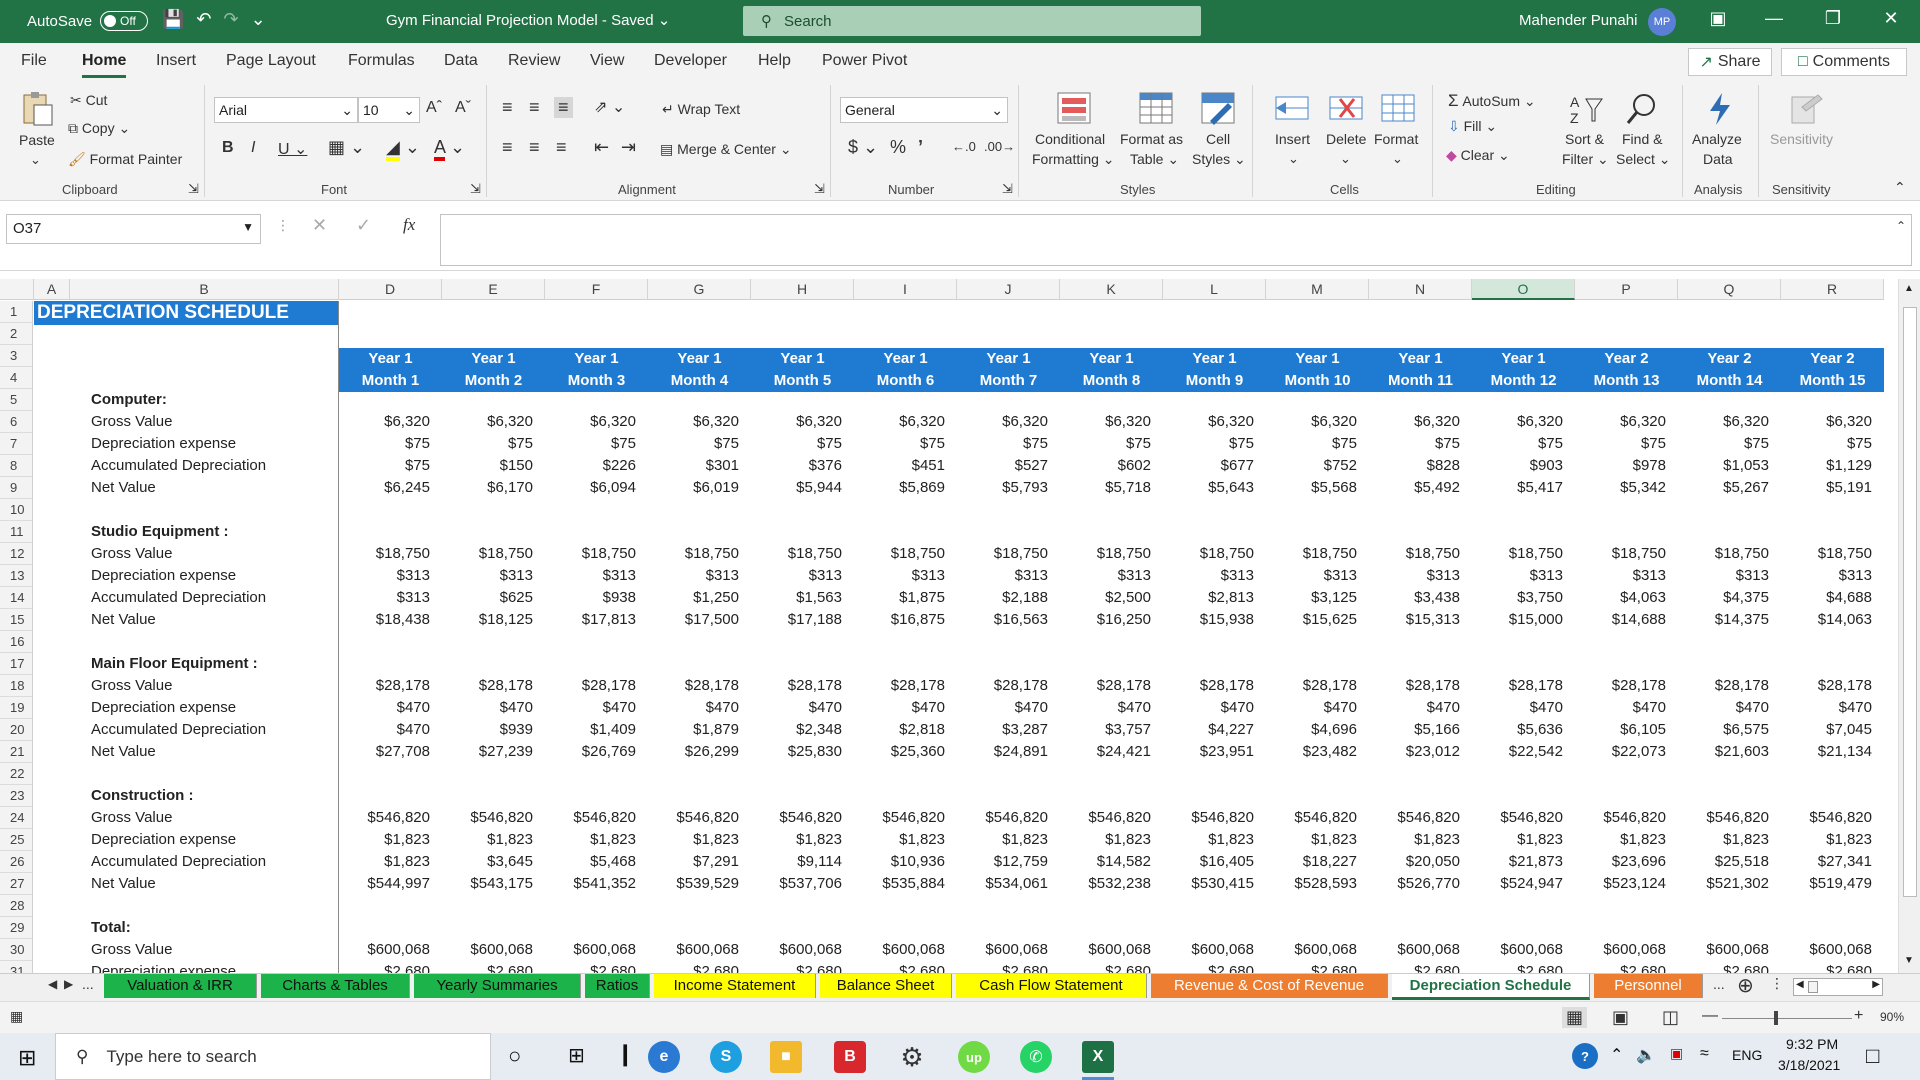 The height and width of the screenshot is (1080, 1920). What do you see at coordinates (596, 381) in the screenshot?
I see `period-month-header: Month 3` at bounding box center [596, 381].